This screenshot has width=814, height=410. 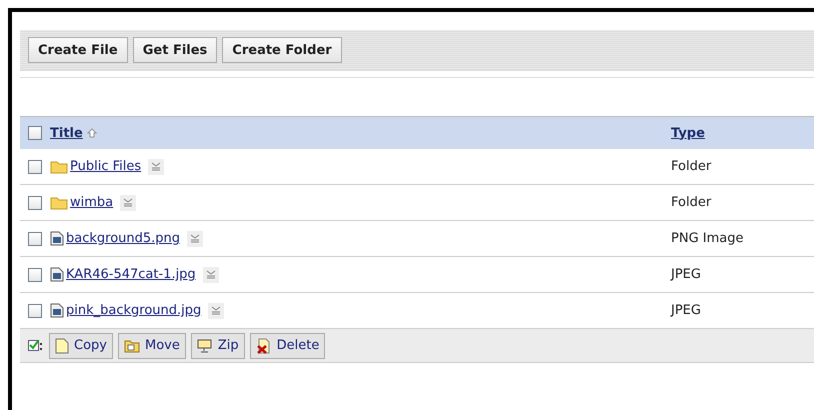 I want to click on delete-icon, so click(x=264, y=346).